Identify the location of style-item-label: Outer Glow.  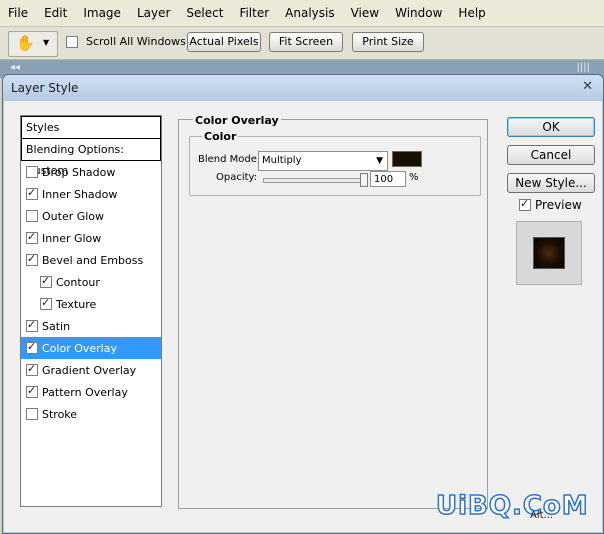
(73, 216).